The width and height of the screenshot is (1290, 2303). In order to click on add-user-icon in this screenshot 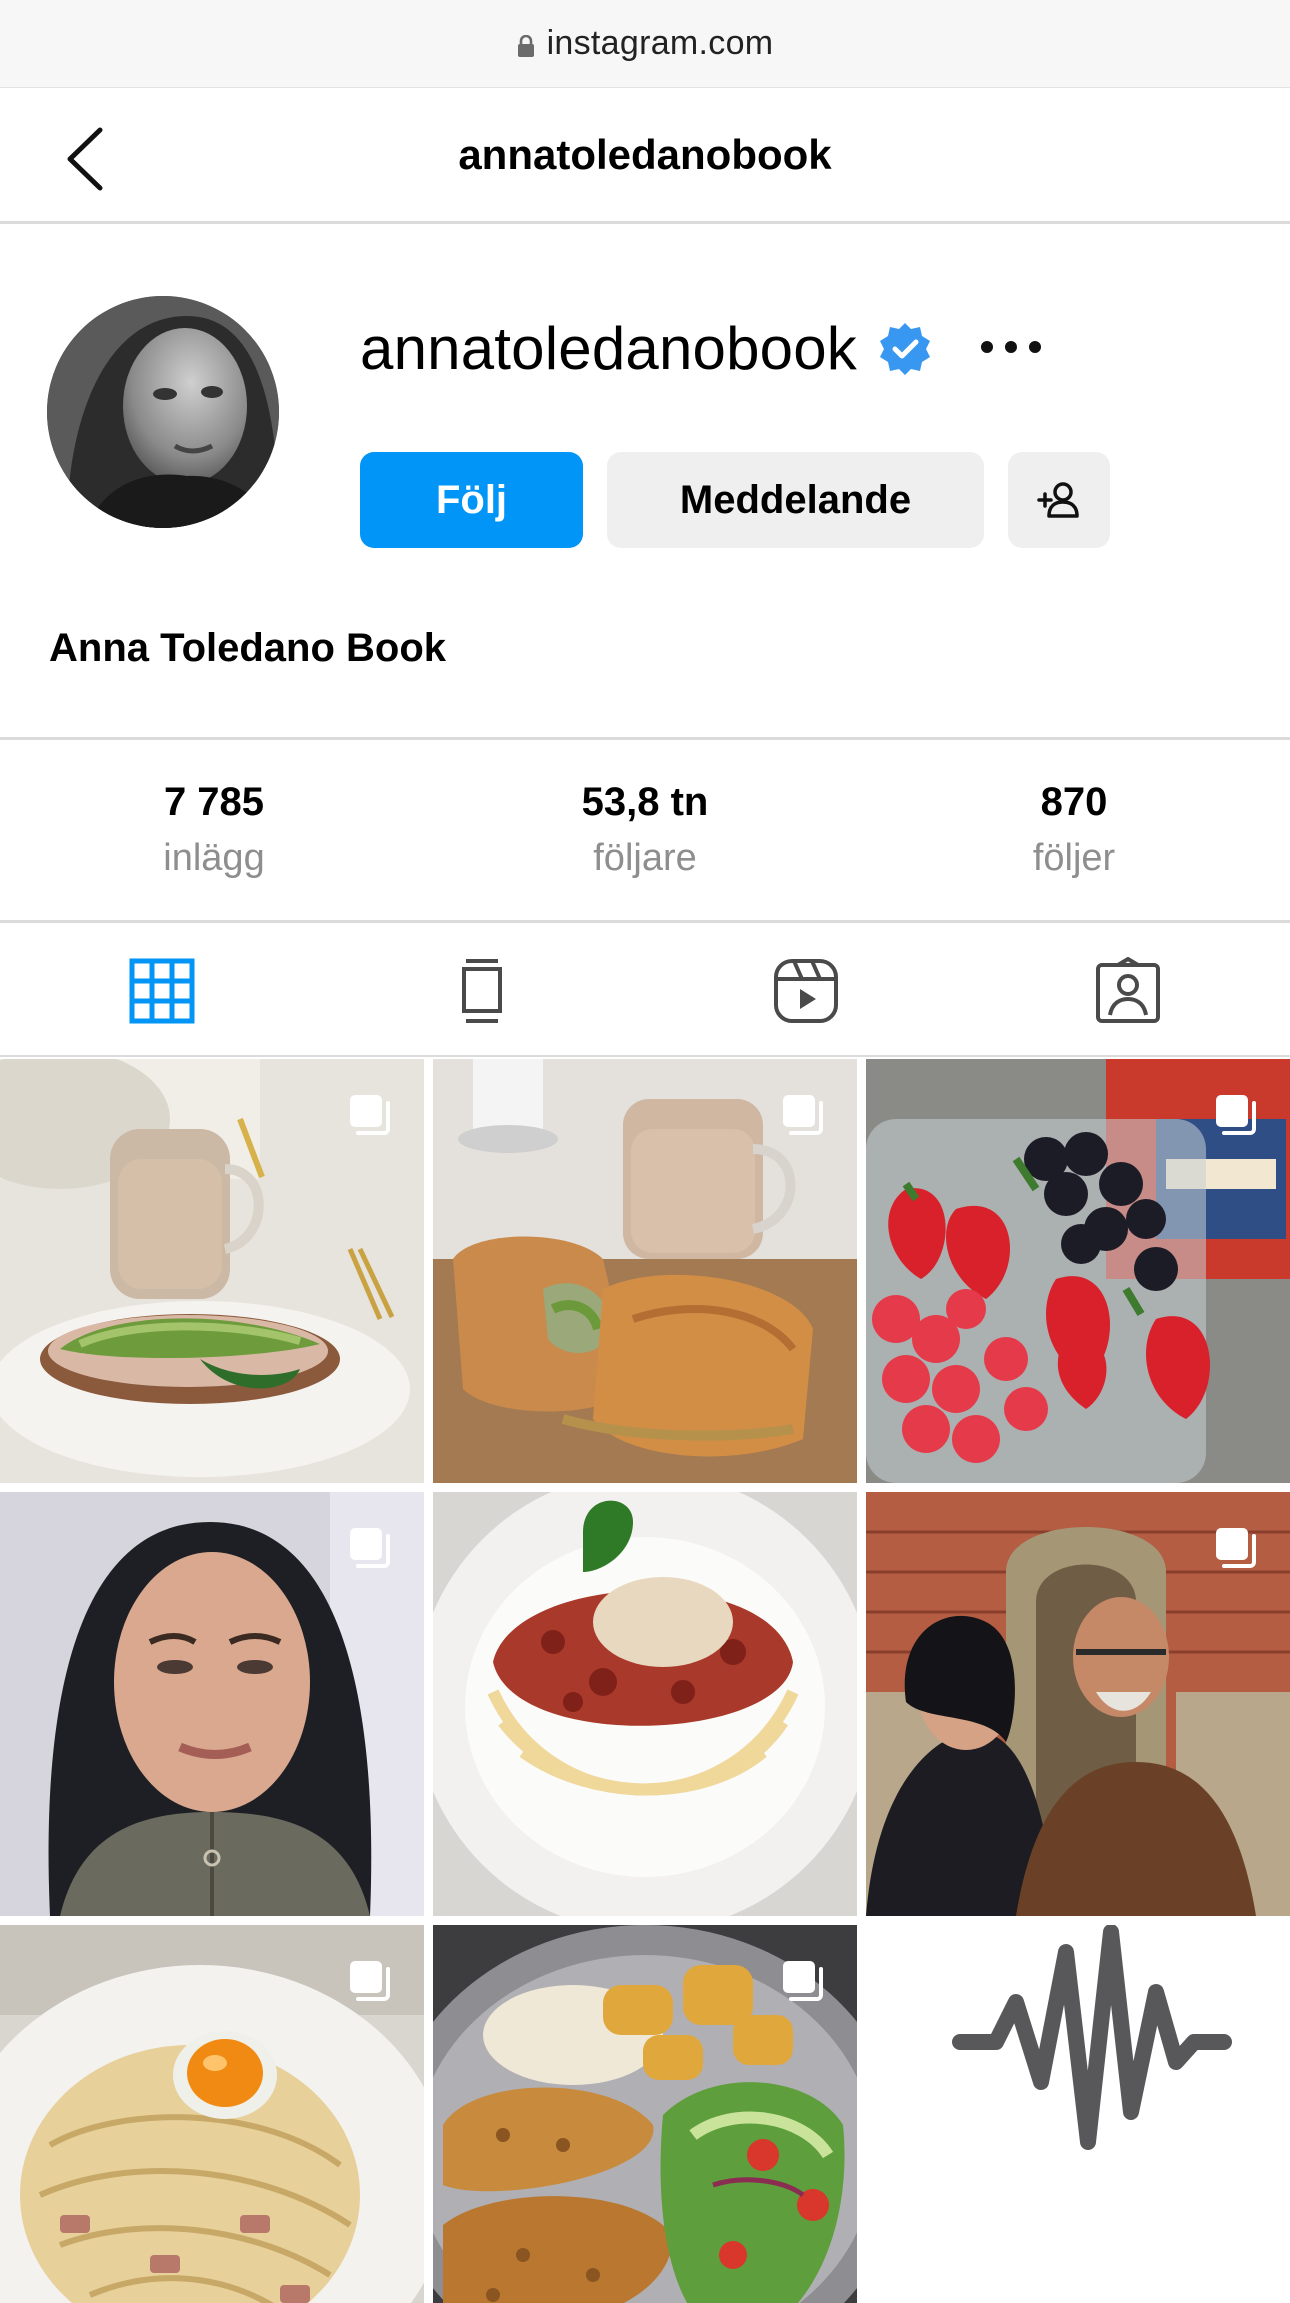, I will do `click(1058, 500)`.